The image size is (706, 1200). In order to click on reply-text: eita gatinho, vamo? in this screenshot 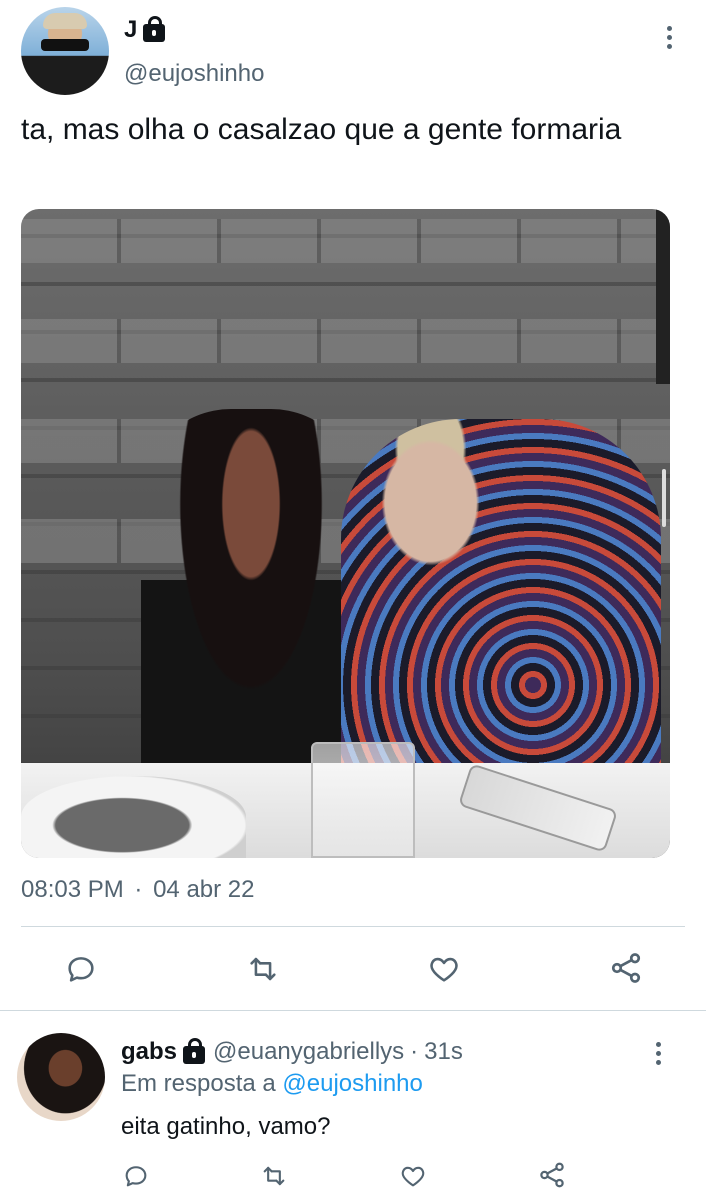, I will do `click(226, 1126)`.